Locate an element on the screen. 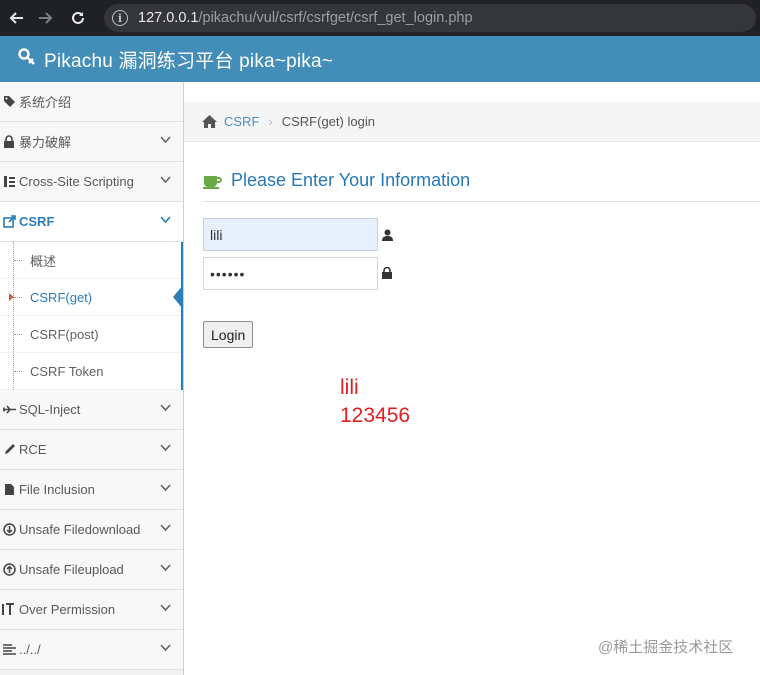  file-icon is located at coordinates (9, 490).